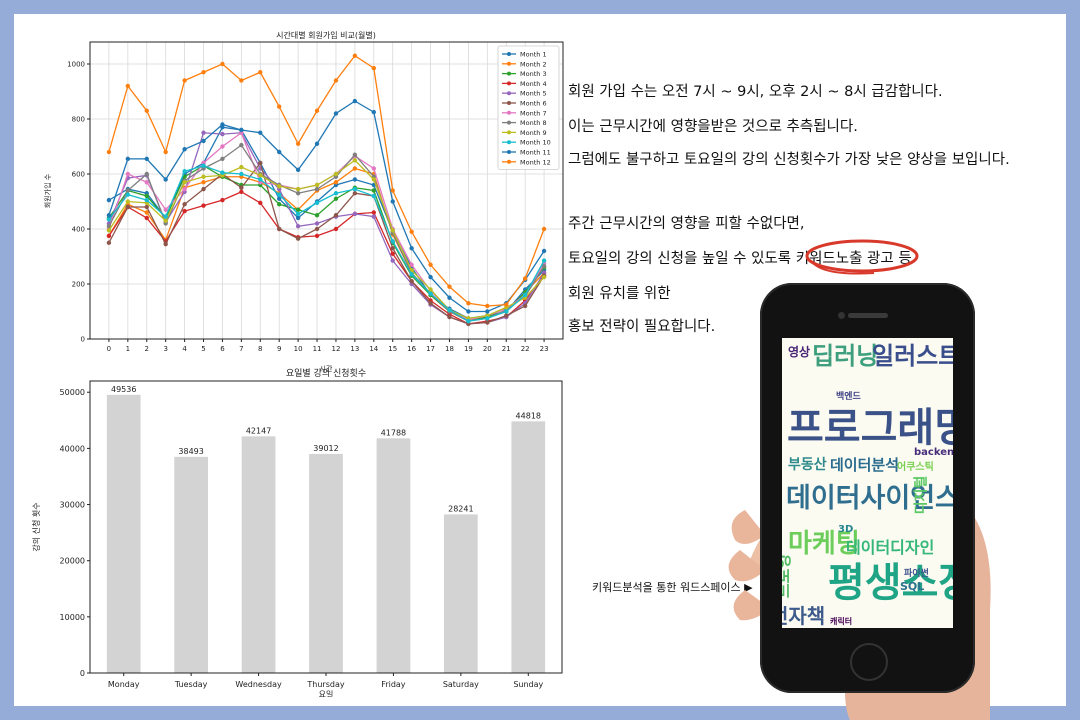 This screenshot has width=1080, height=720. Describe the element at coordinates (841, 315) in the screenshot. I see `phone-camera` at that location.